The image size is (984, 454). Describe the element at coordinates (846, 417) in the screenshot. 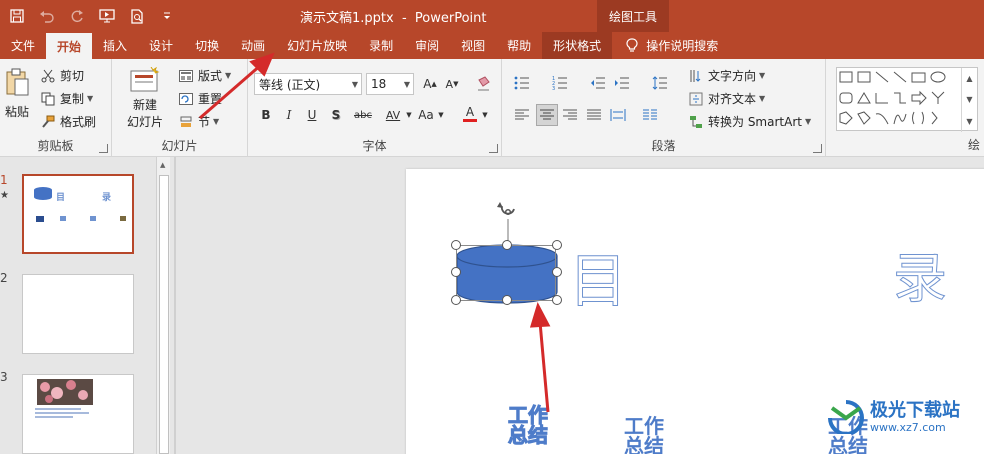

I see `watermark-logo-icon` at that location.